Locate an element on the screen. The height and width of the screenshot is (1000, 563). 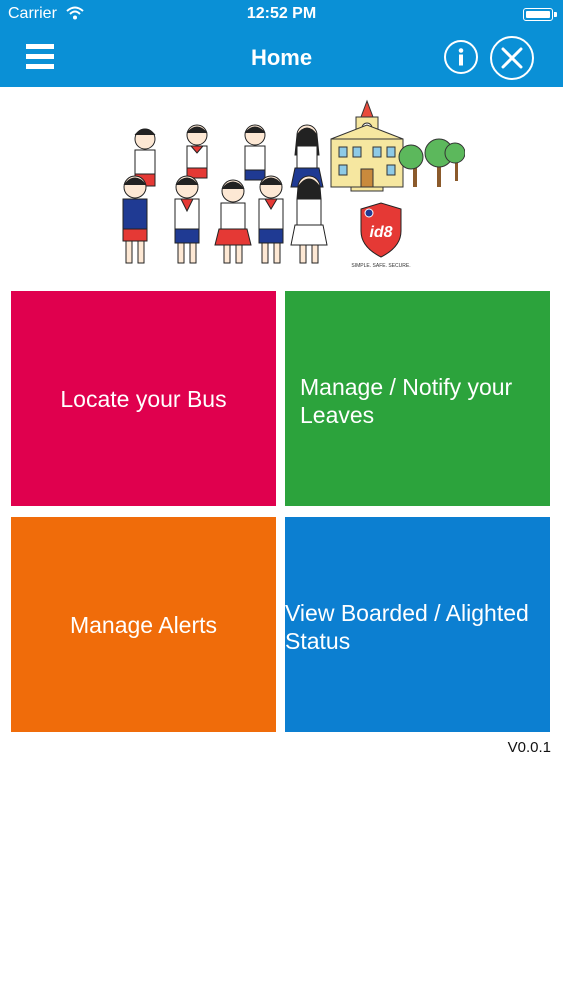
nav-bar: Home is located at coordinates (281, 58).